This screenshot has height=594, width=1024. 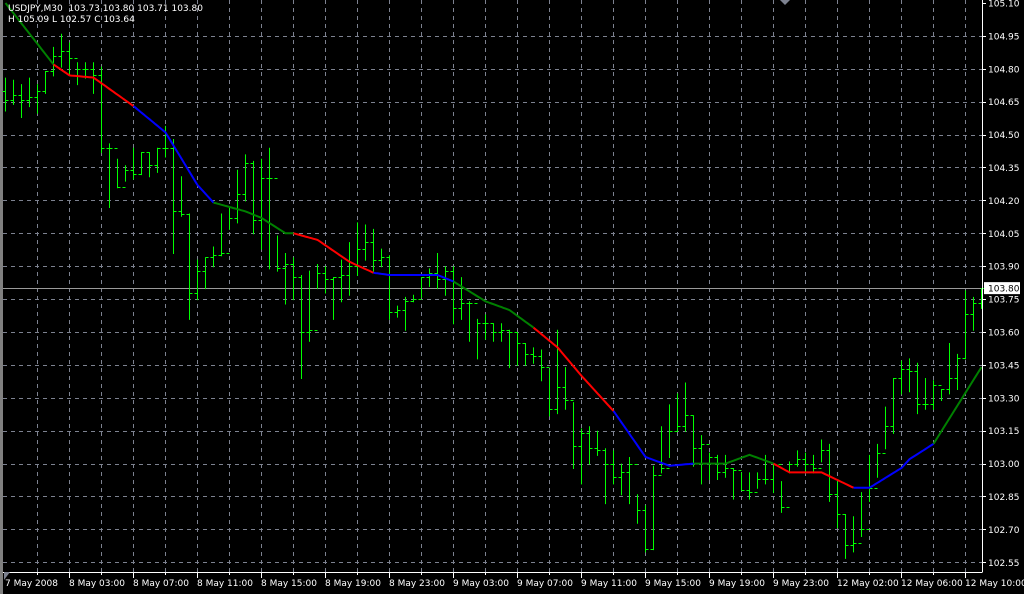 What do you see at coordinates (994, 584) in the screenshot?
I see `time-tick-label: 12 May 10:00` at bounding box center [994, 584].